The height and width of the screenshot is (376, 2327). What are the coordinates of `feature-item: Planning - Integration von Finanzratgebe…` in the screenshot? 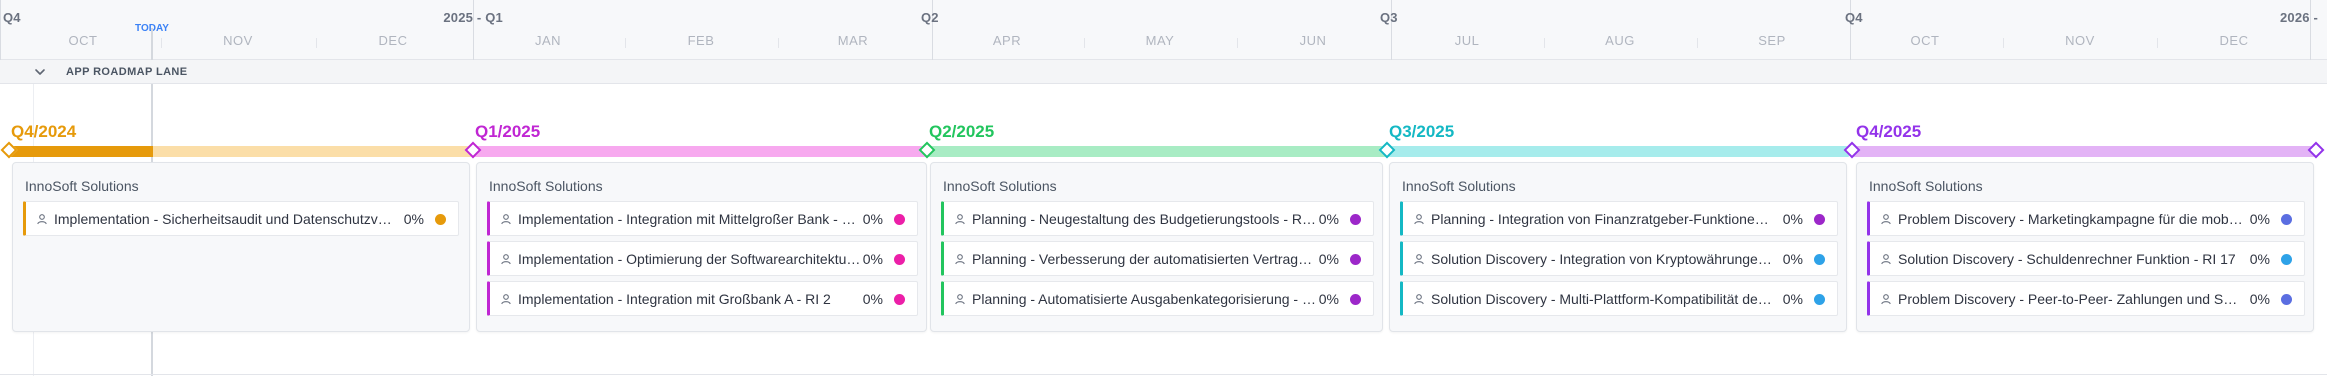 It's located at (1619, 218).